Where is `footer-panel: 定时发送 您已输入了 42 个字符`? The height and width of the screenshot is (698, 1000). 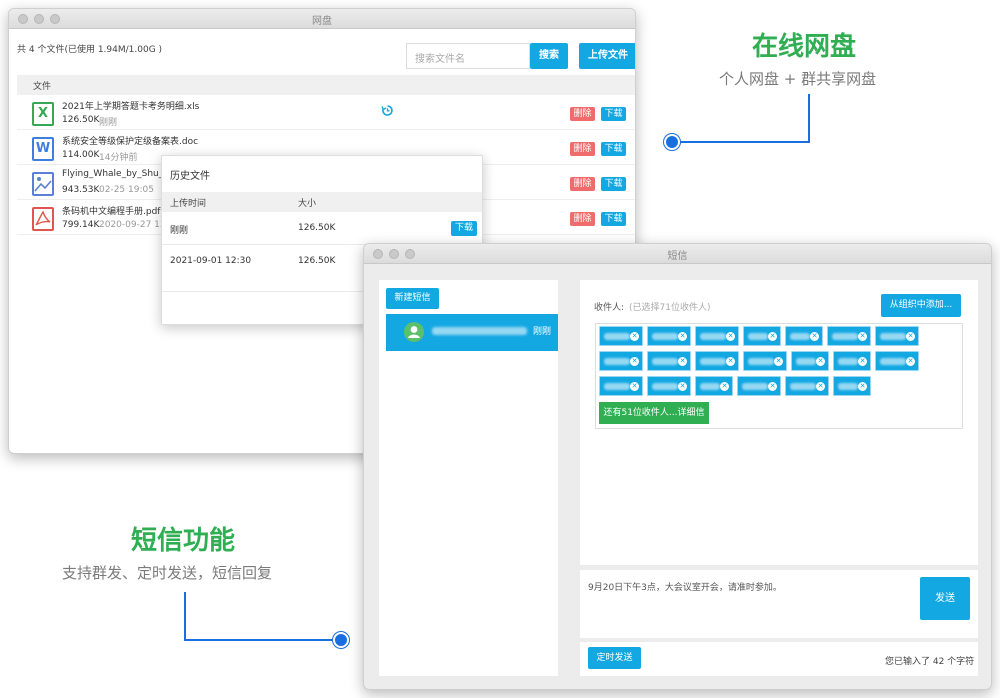
footer-panel: 定时发送 您已输入了 42 个字符 is located at coordinates (779, 659).